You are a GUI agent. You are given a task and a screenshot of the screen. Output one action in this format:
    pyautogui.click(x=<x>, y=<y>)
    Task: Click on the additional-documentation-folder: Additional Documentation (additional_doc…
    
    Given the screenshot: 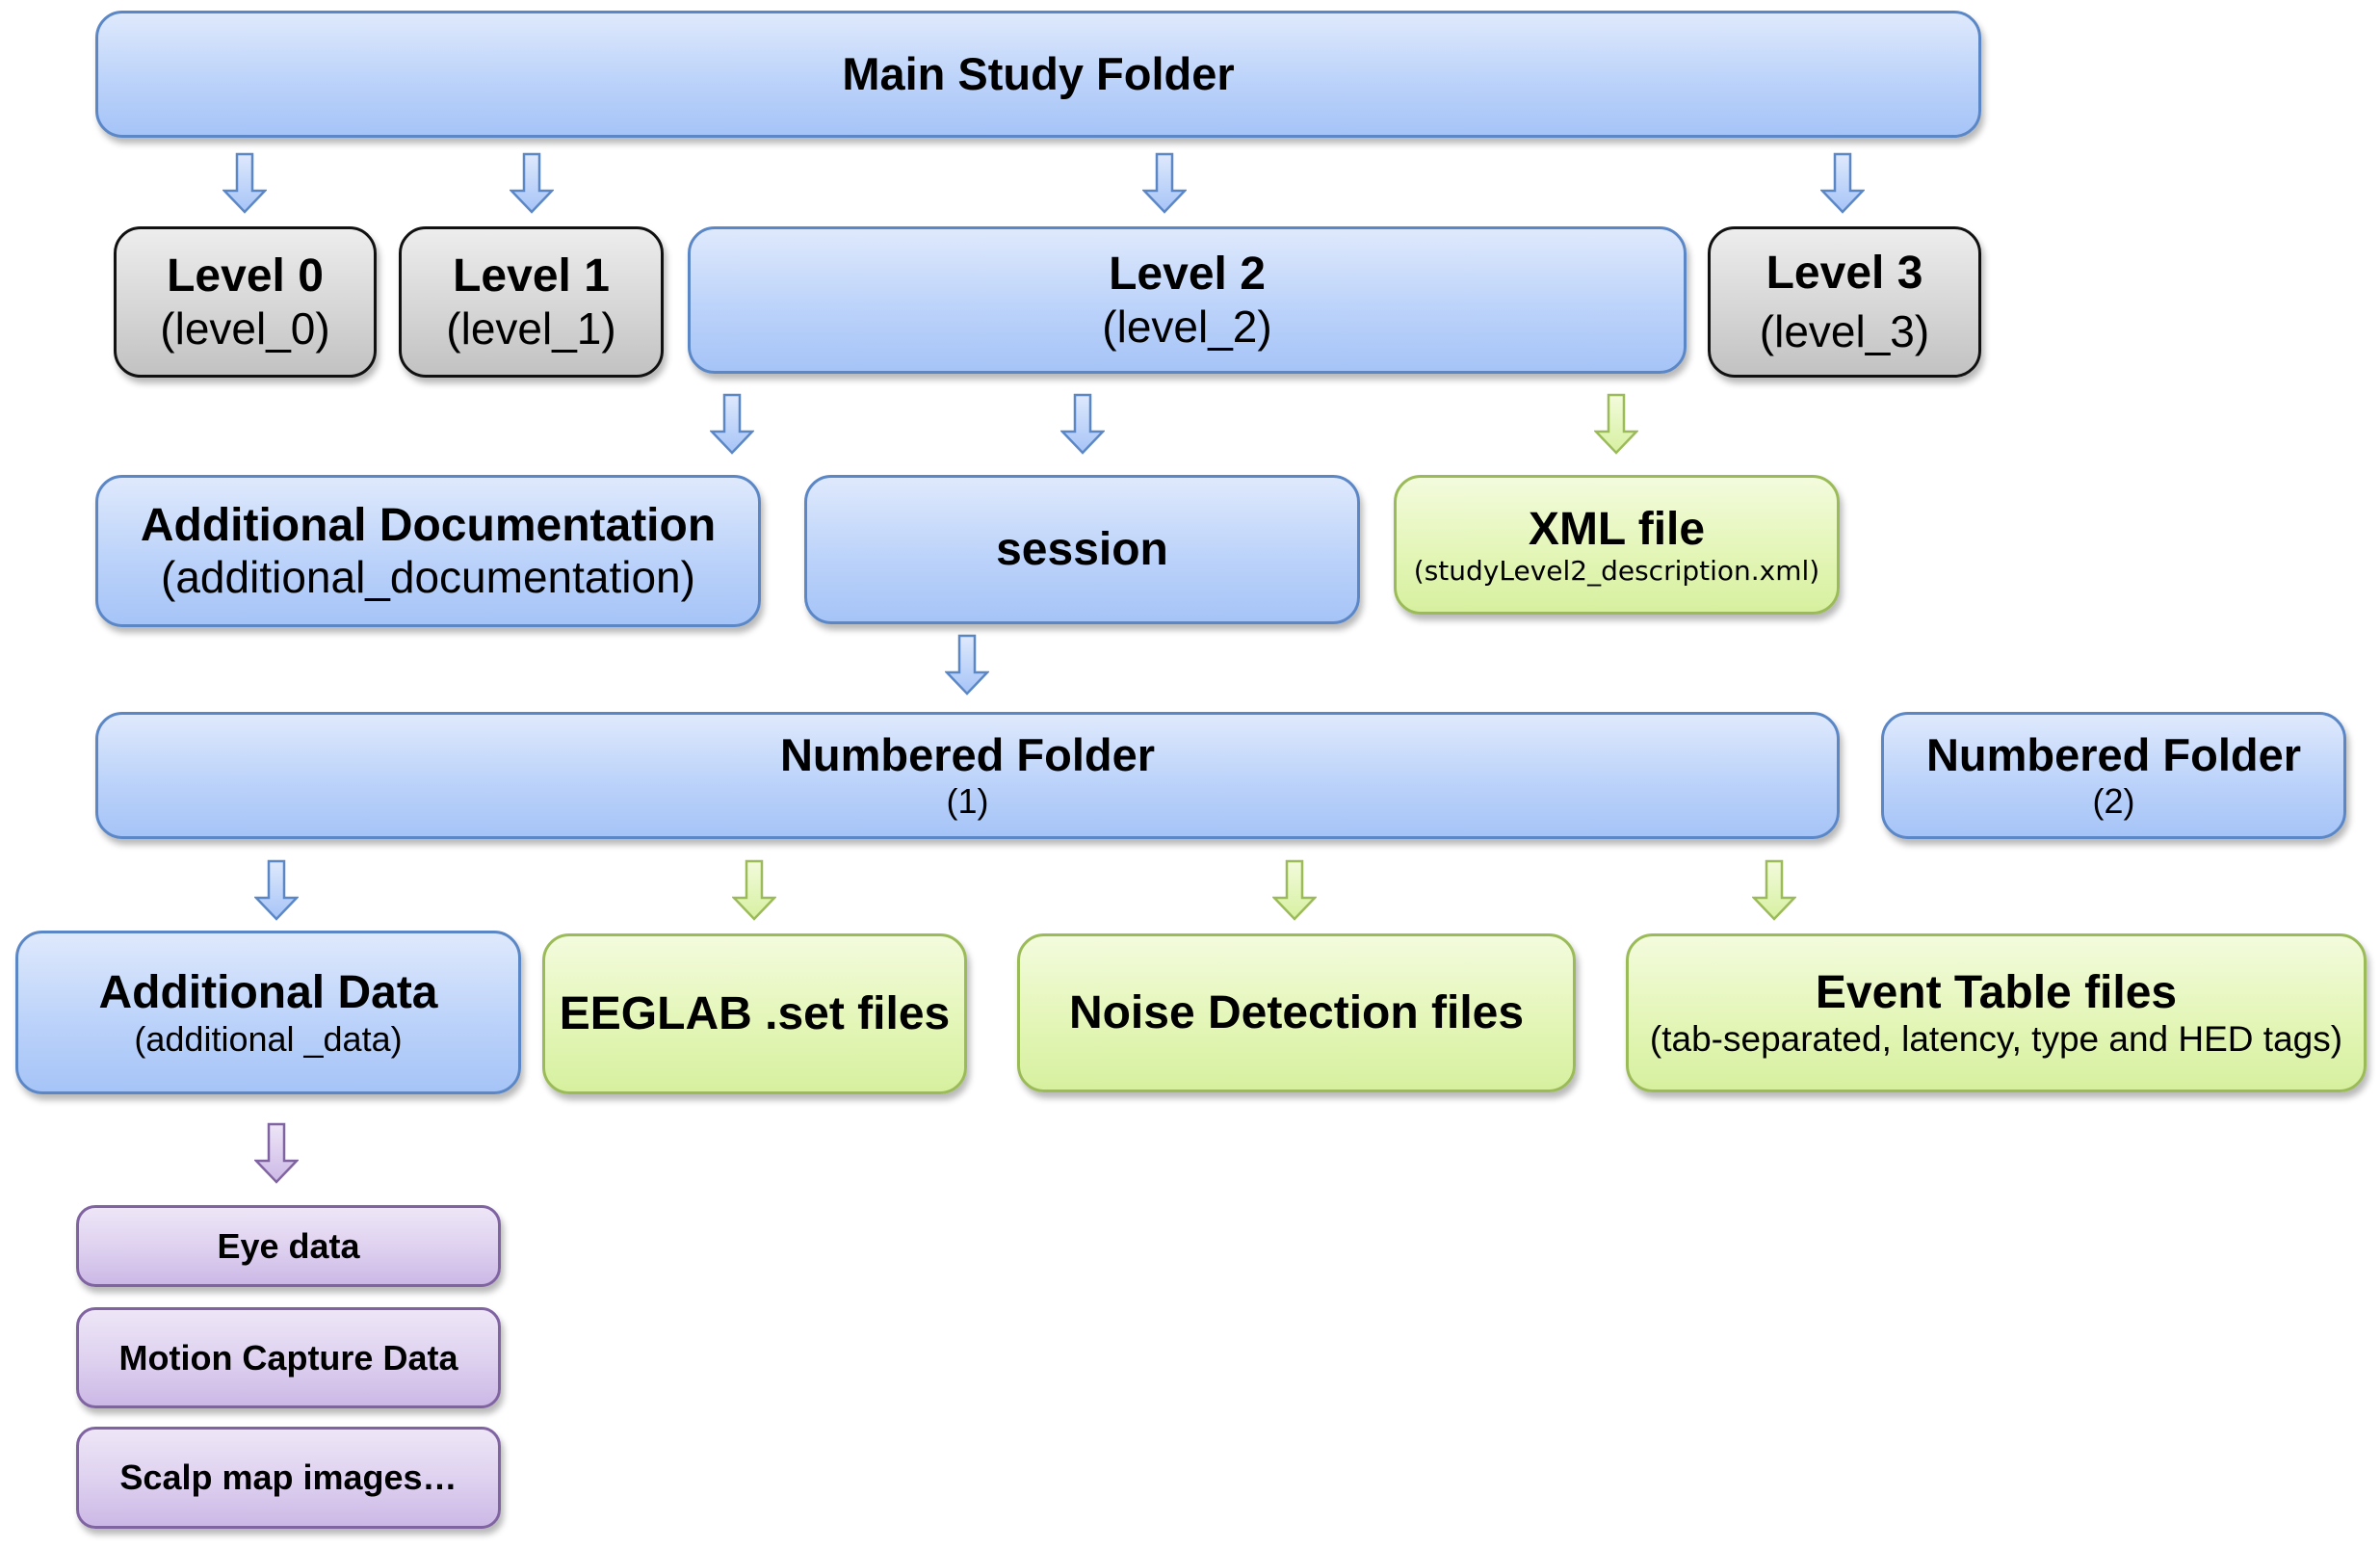 What is the action you would take?
    pyautogui.click(x=428, y=551)
    